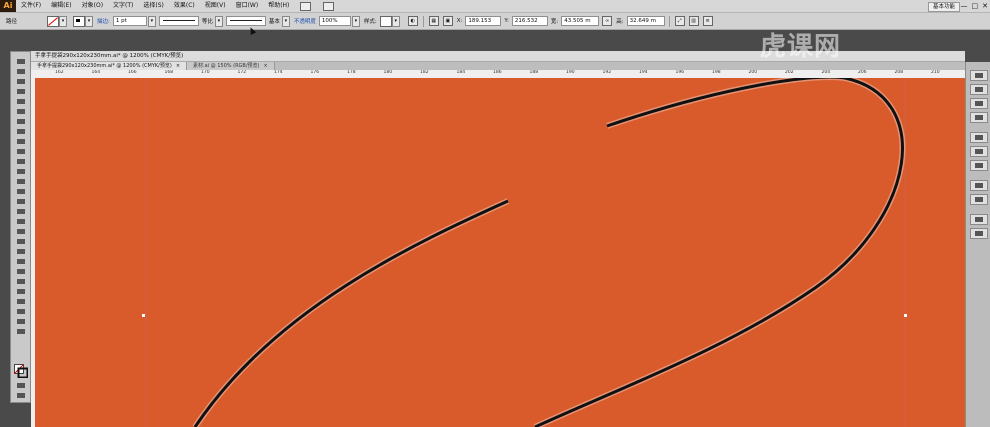 The width and height of the screenshot is (990, 427). What do you see at coordinates (103, 21) in the screenshot?
I see `stroke-label-link: 描边:` at bounding box center [103, 21].